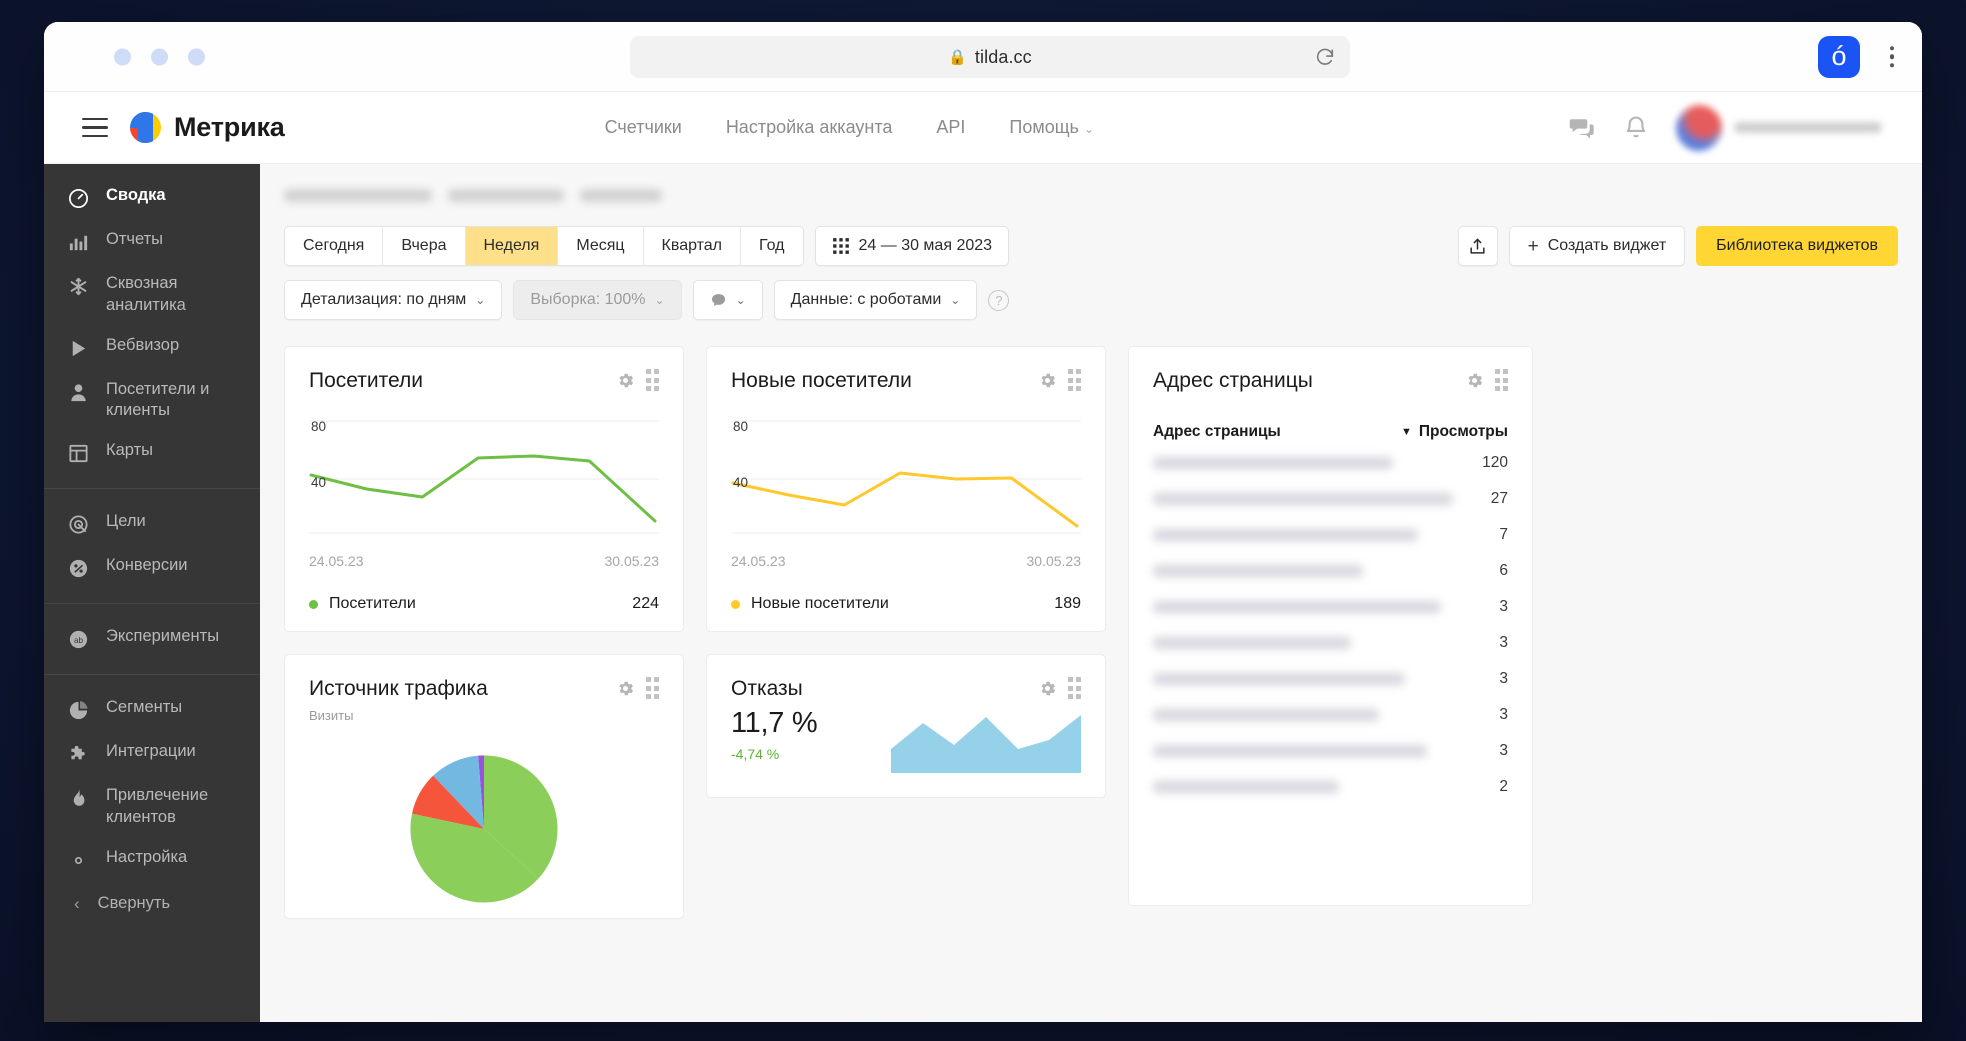 The height and width of the screenshot is (1041, 1966). I want to click on period-week: Неделя, so click(512, 246).